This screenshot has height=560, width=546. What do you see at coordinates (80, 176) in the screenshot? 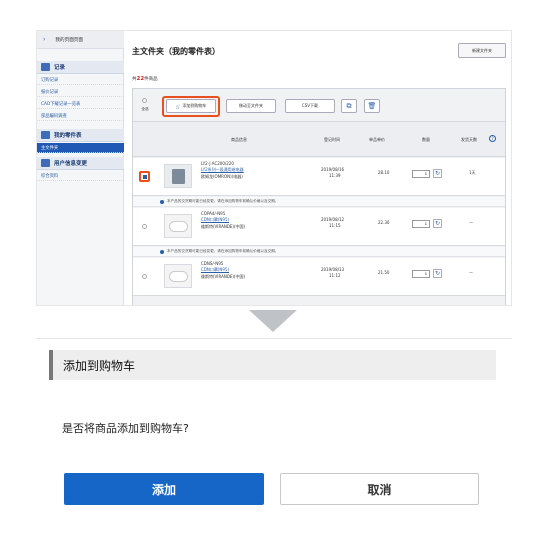
I see `sidebar-item-info: 综合资料` at bounding box center [80, 176].